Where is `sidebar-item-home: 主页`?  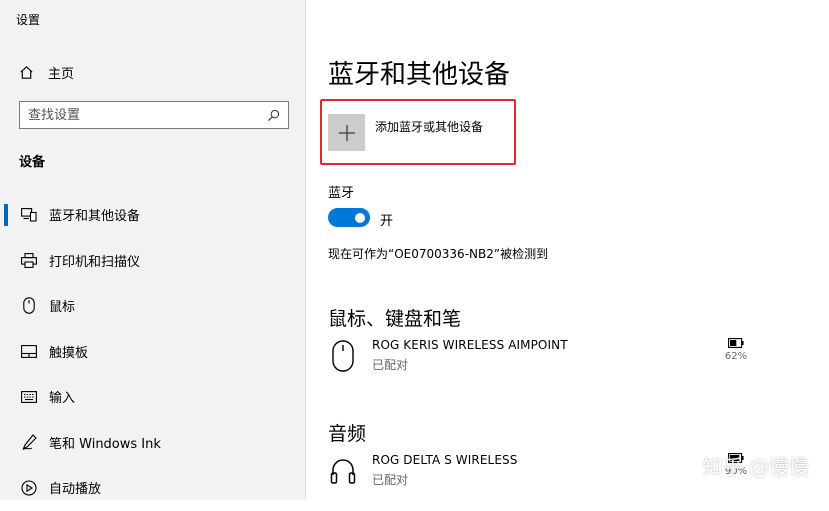 sidebar-item-home: 主页 is located at coordinates (46, 72).